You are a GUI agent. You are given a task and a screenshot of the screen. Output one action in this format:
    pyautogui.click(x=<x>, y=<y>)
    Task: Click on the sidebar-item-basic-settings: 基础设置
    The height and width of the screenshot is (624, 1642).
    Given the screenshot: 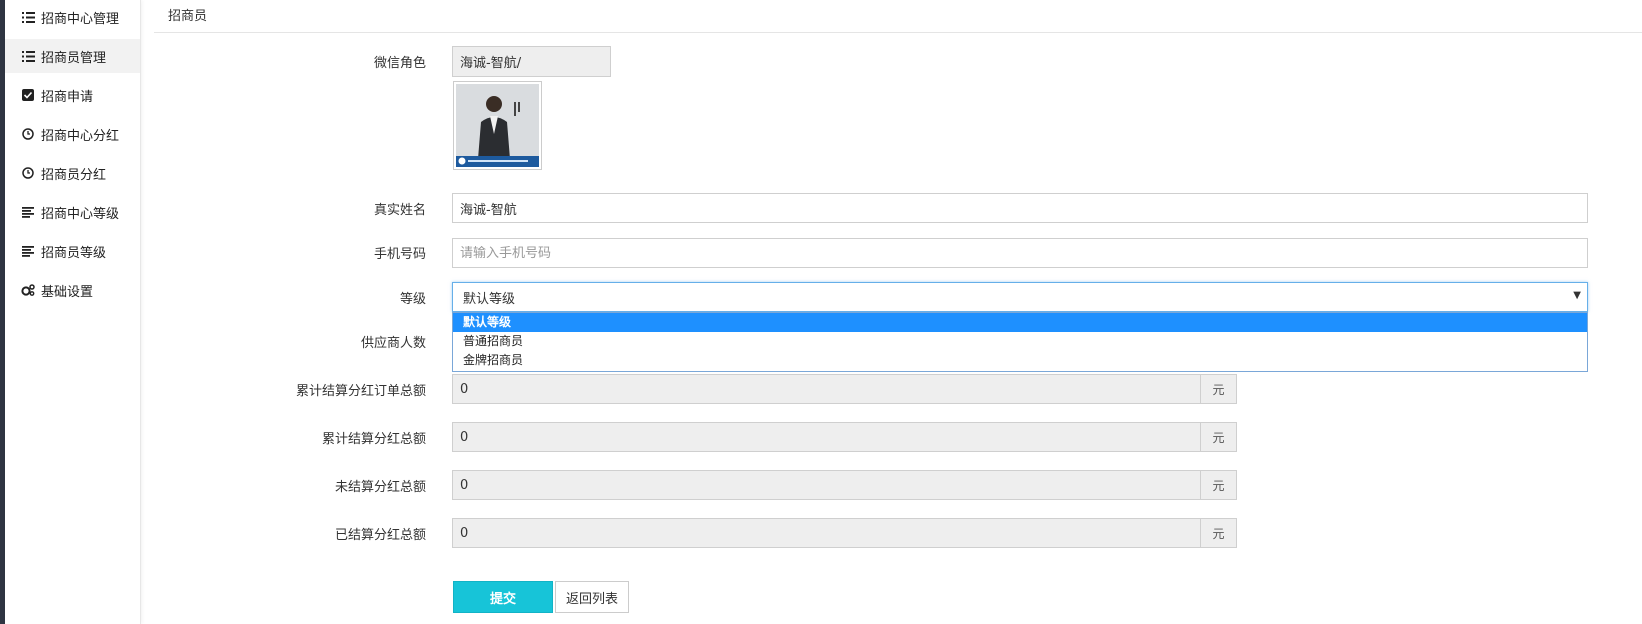 What is the action you would take?
    pyautogui.click(x=72, y=290)
    